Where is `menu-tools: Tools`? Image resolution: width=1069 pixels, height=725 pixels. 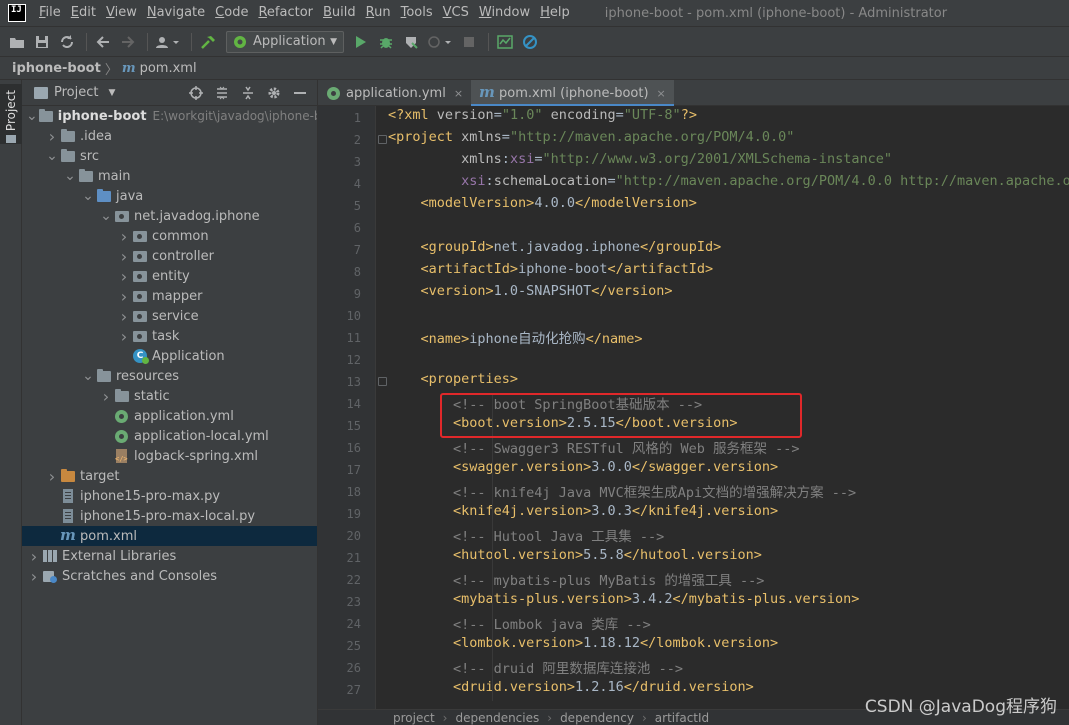 menu-tools: Tools is located at coordinates (417, 13).